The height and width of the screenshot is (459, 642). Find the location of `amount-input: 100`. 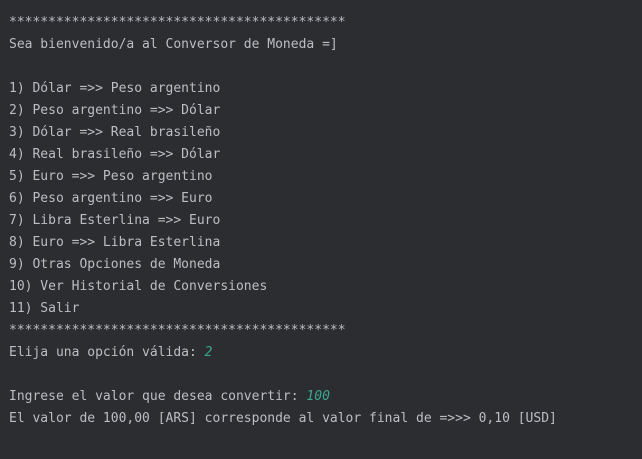

amount-input: 100 is located at coordinates (317, 396).